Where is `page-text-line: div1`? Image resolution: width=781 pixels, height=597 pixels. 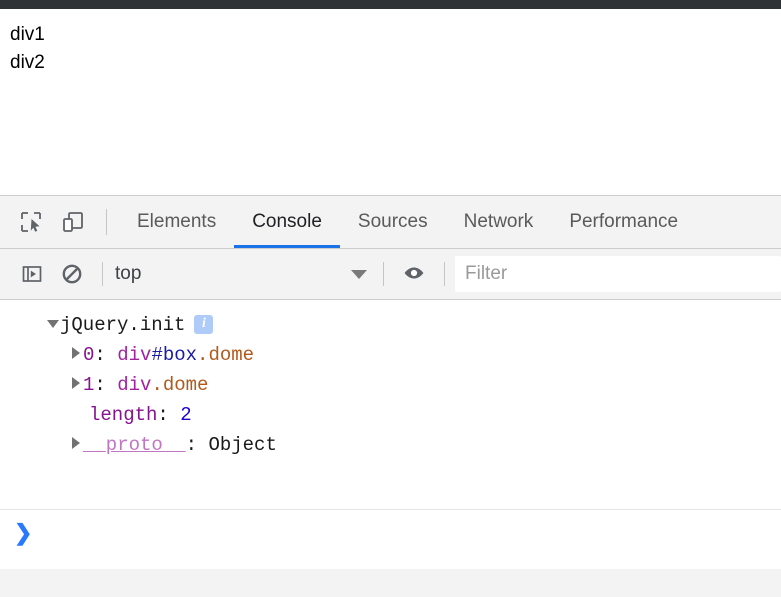 page-text-line: div1 is located at coordinates (27, 34).